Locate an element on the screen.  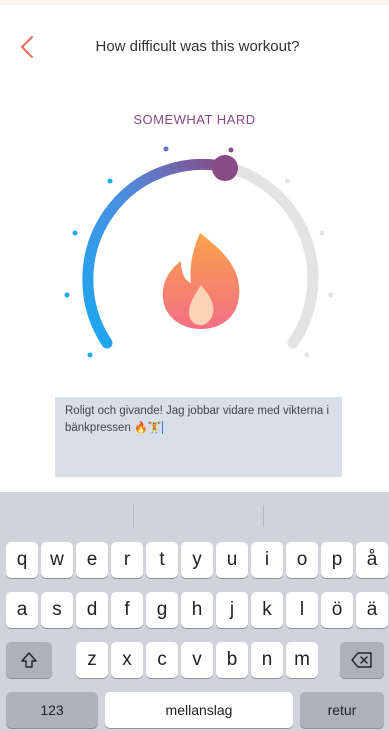
key-f: f is located at coordinates (127, 610).